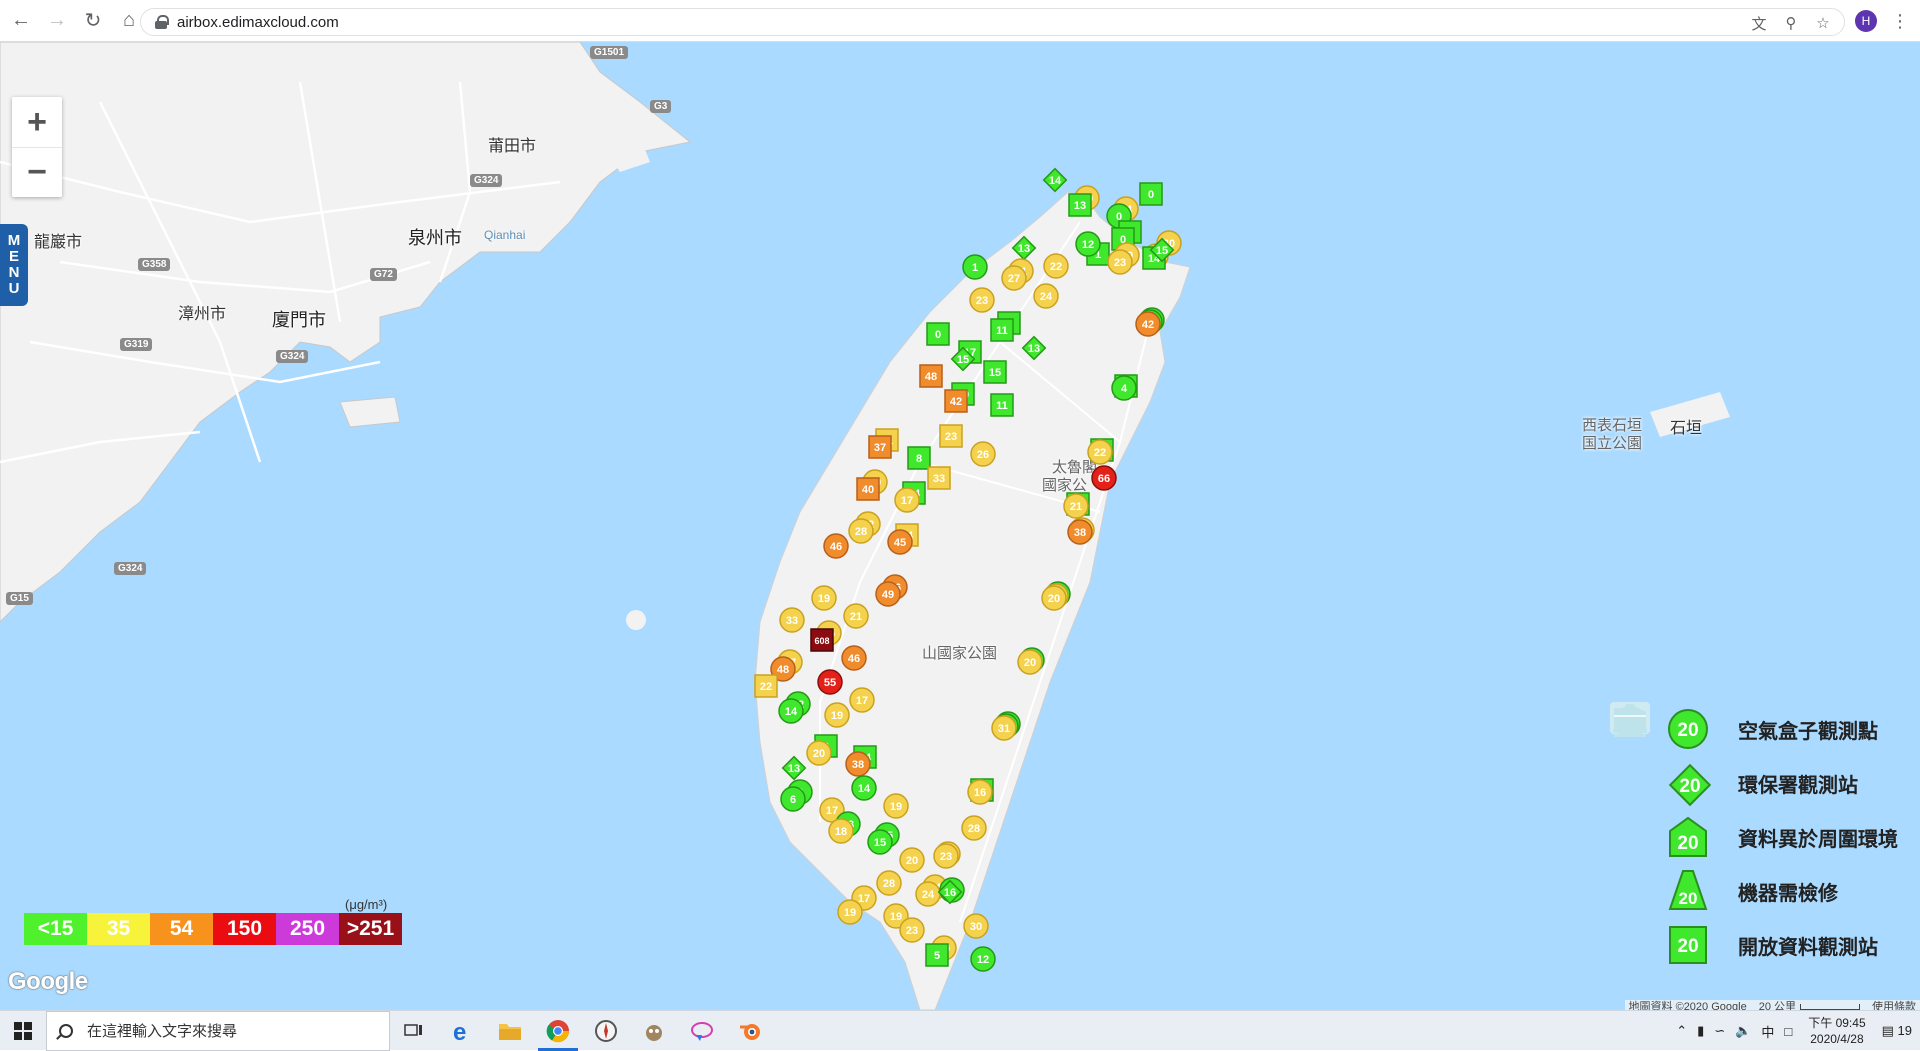 The image size is (1920, 1051). What do you see at coordinates (766, 686) in the screenshot?
I see `station-marker-square: 22` at bounding box center [766, 686].